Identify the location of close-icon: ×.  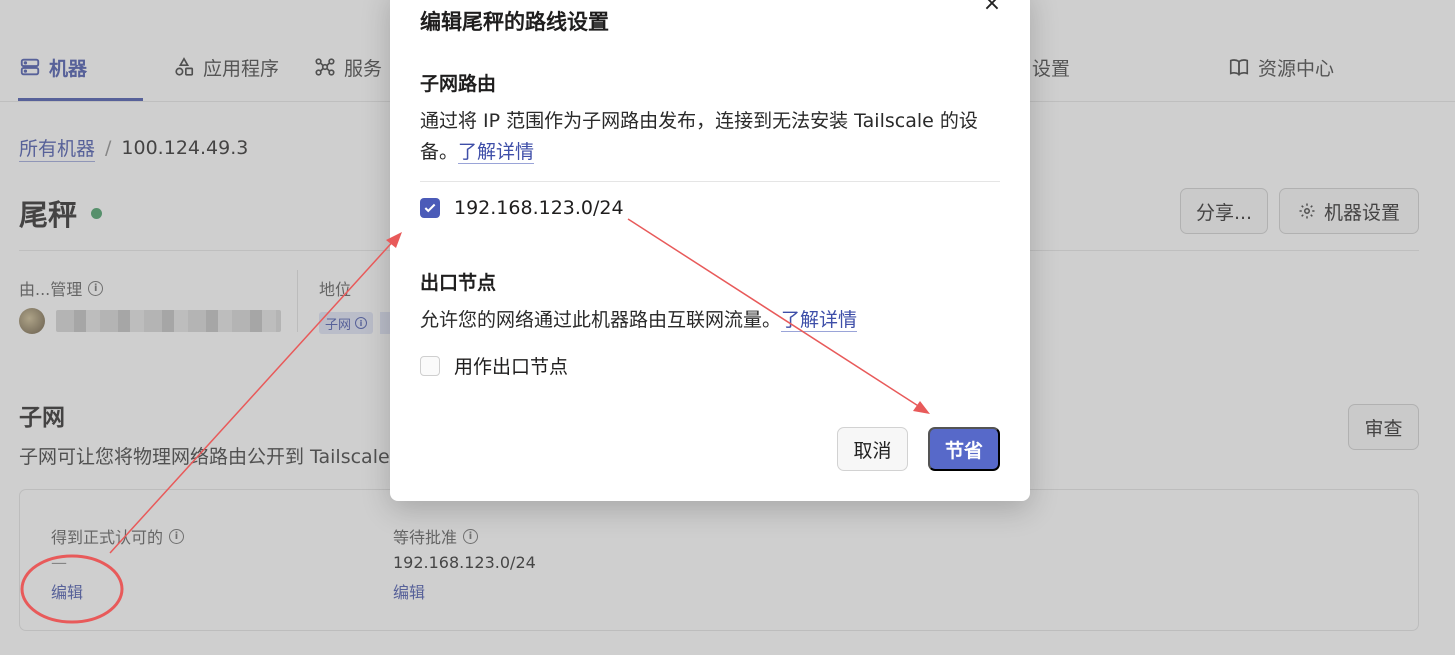
(992, 8).